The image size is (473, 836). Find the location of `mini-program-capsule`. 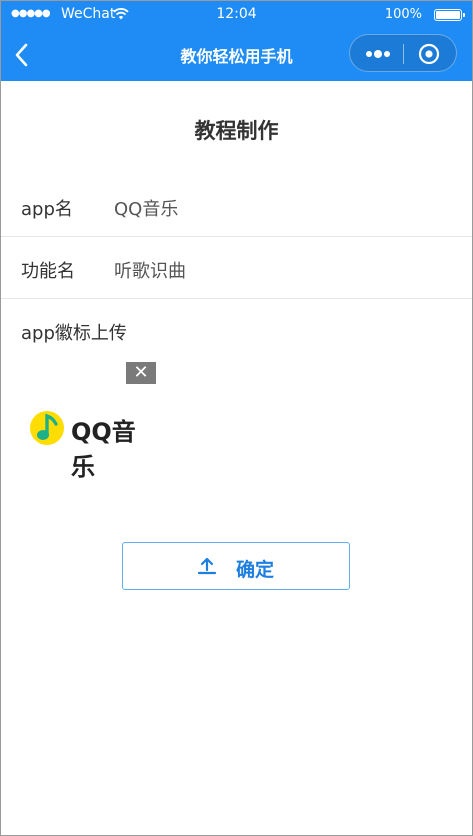

mini-program-capsule is located at coordinates (403, 53).